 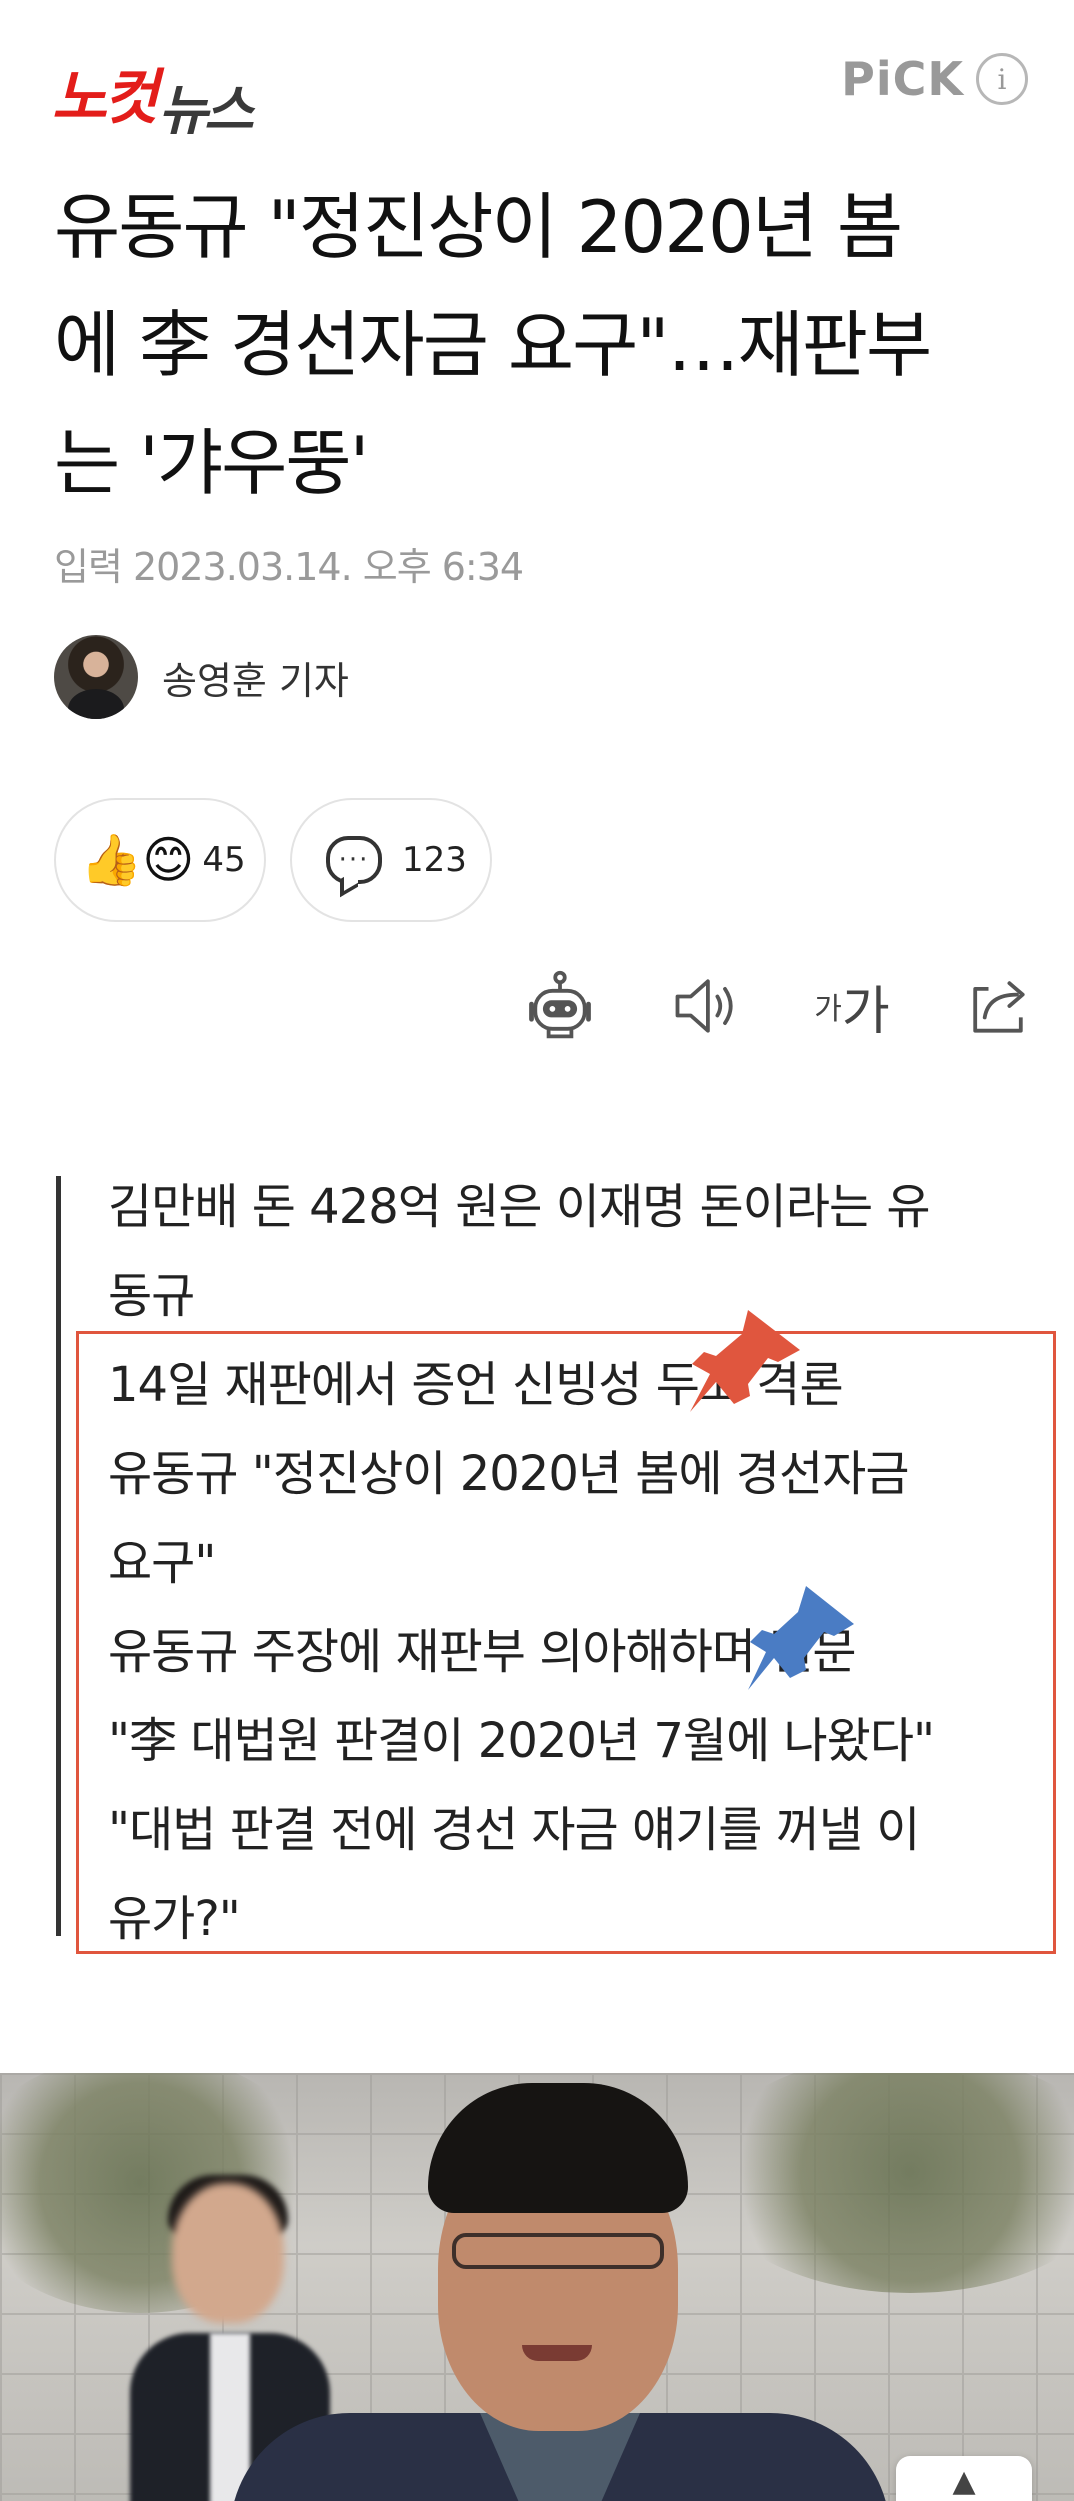 What do you see at coordinates (151, 1296) in the screenshot?
I see `summary-line: 동규` at bounding box center [151, 1296].